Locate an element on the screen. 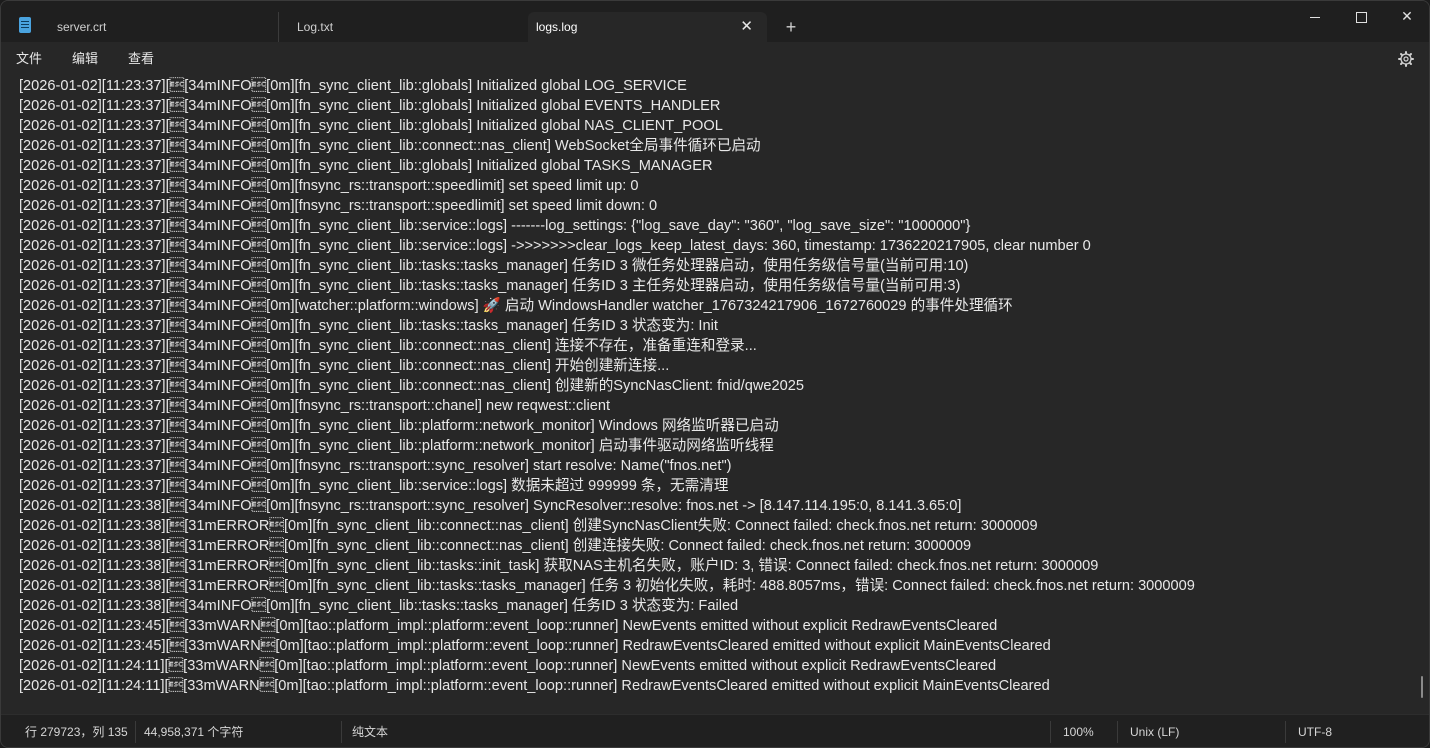 The image size is (1430, 748). tab-label: Log.txt is located at coordinates (315, 27).